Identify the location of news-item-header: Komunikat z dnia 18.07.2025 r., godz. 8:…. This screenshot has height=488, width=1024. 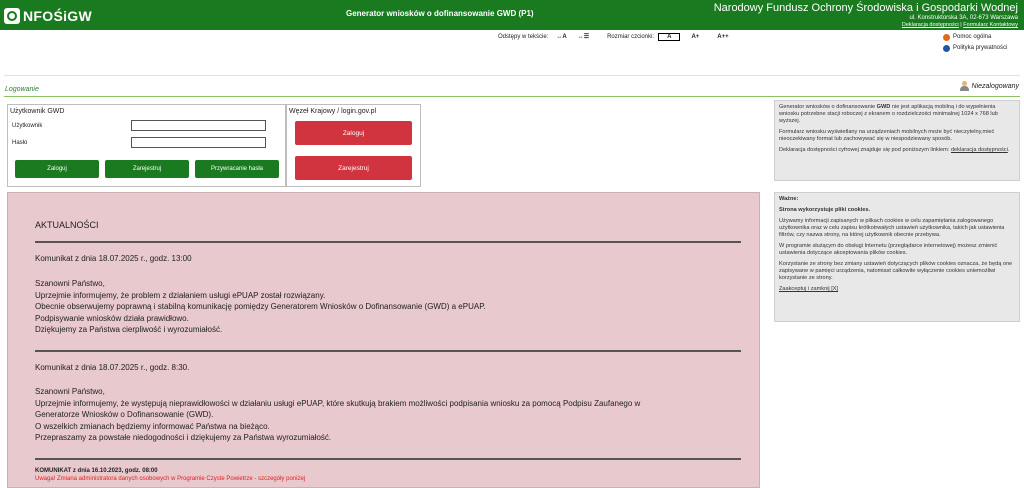
(112, 367).